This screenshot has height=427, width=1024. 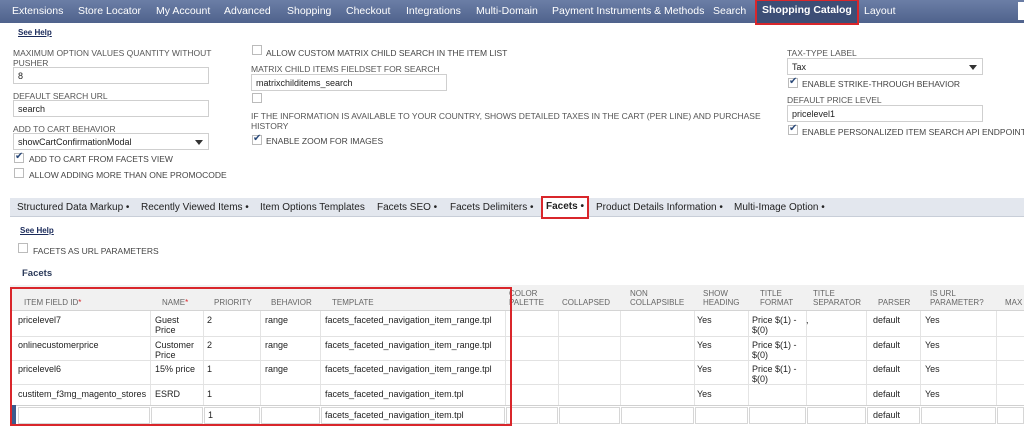 I want to click on cell-name: ESRD, so click(x=167, y=394).